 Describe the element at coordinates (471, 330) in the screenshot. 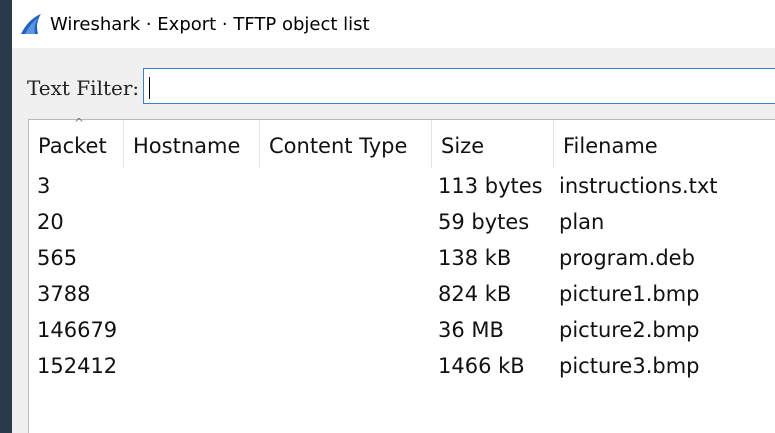

I see `size-cell: 36 MB` at that location.